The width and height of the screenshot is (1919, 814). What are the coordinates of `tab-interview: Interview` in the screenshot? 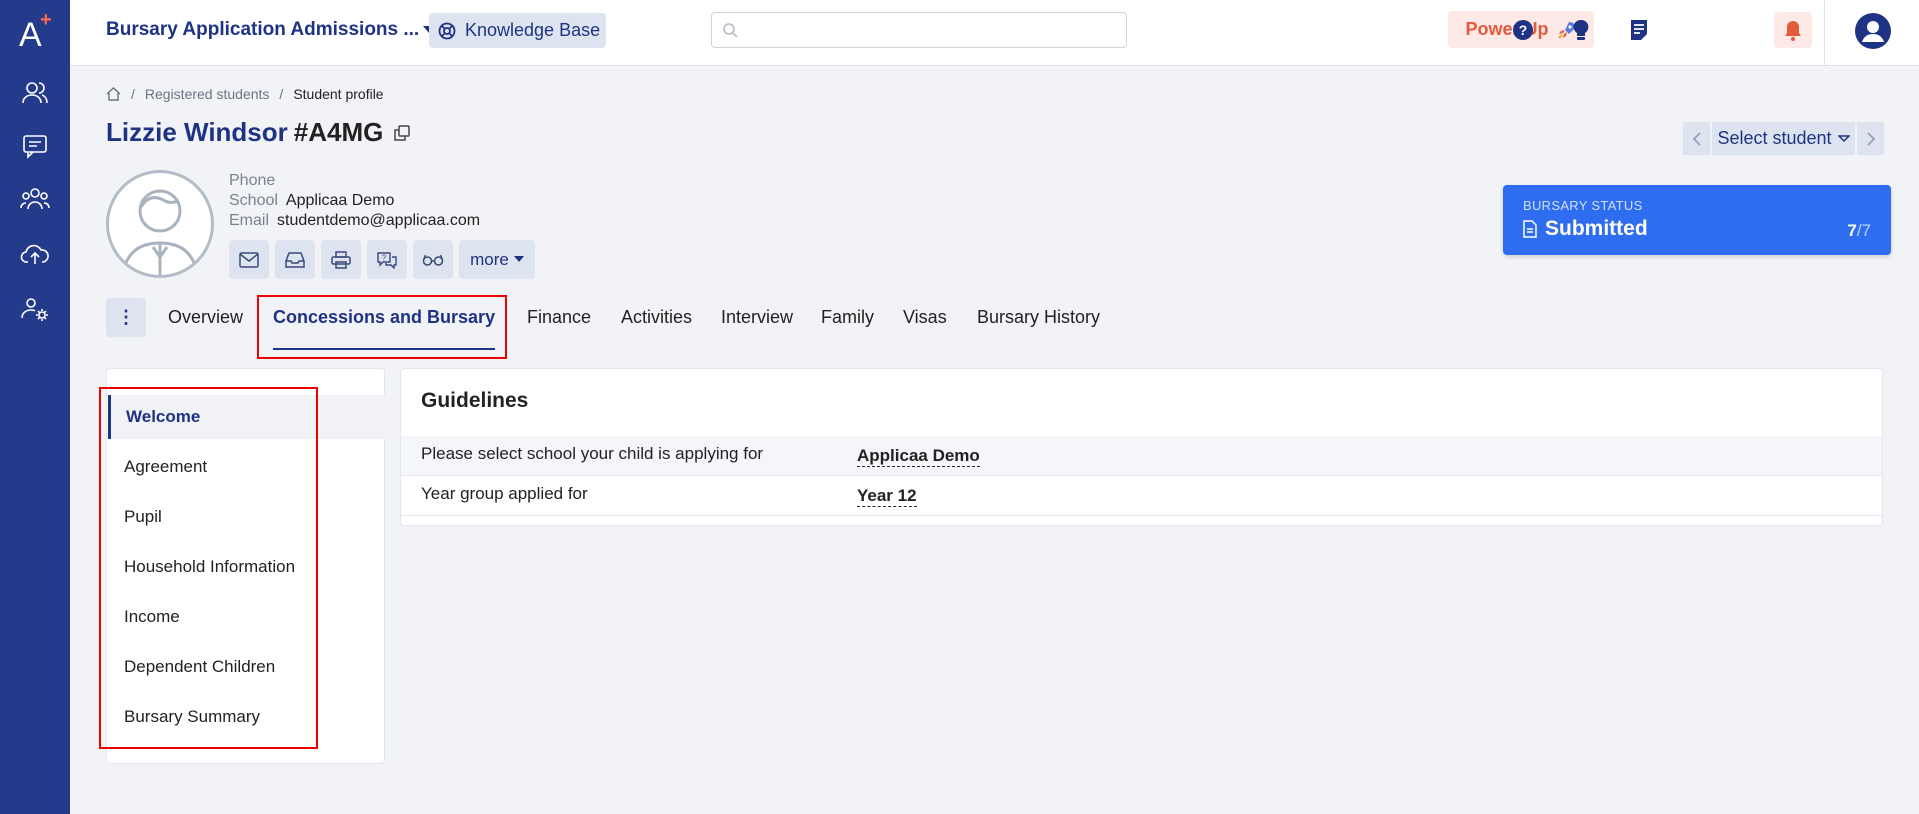 It's located at (757, 317).